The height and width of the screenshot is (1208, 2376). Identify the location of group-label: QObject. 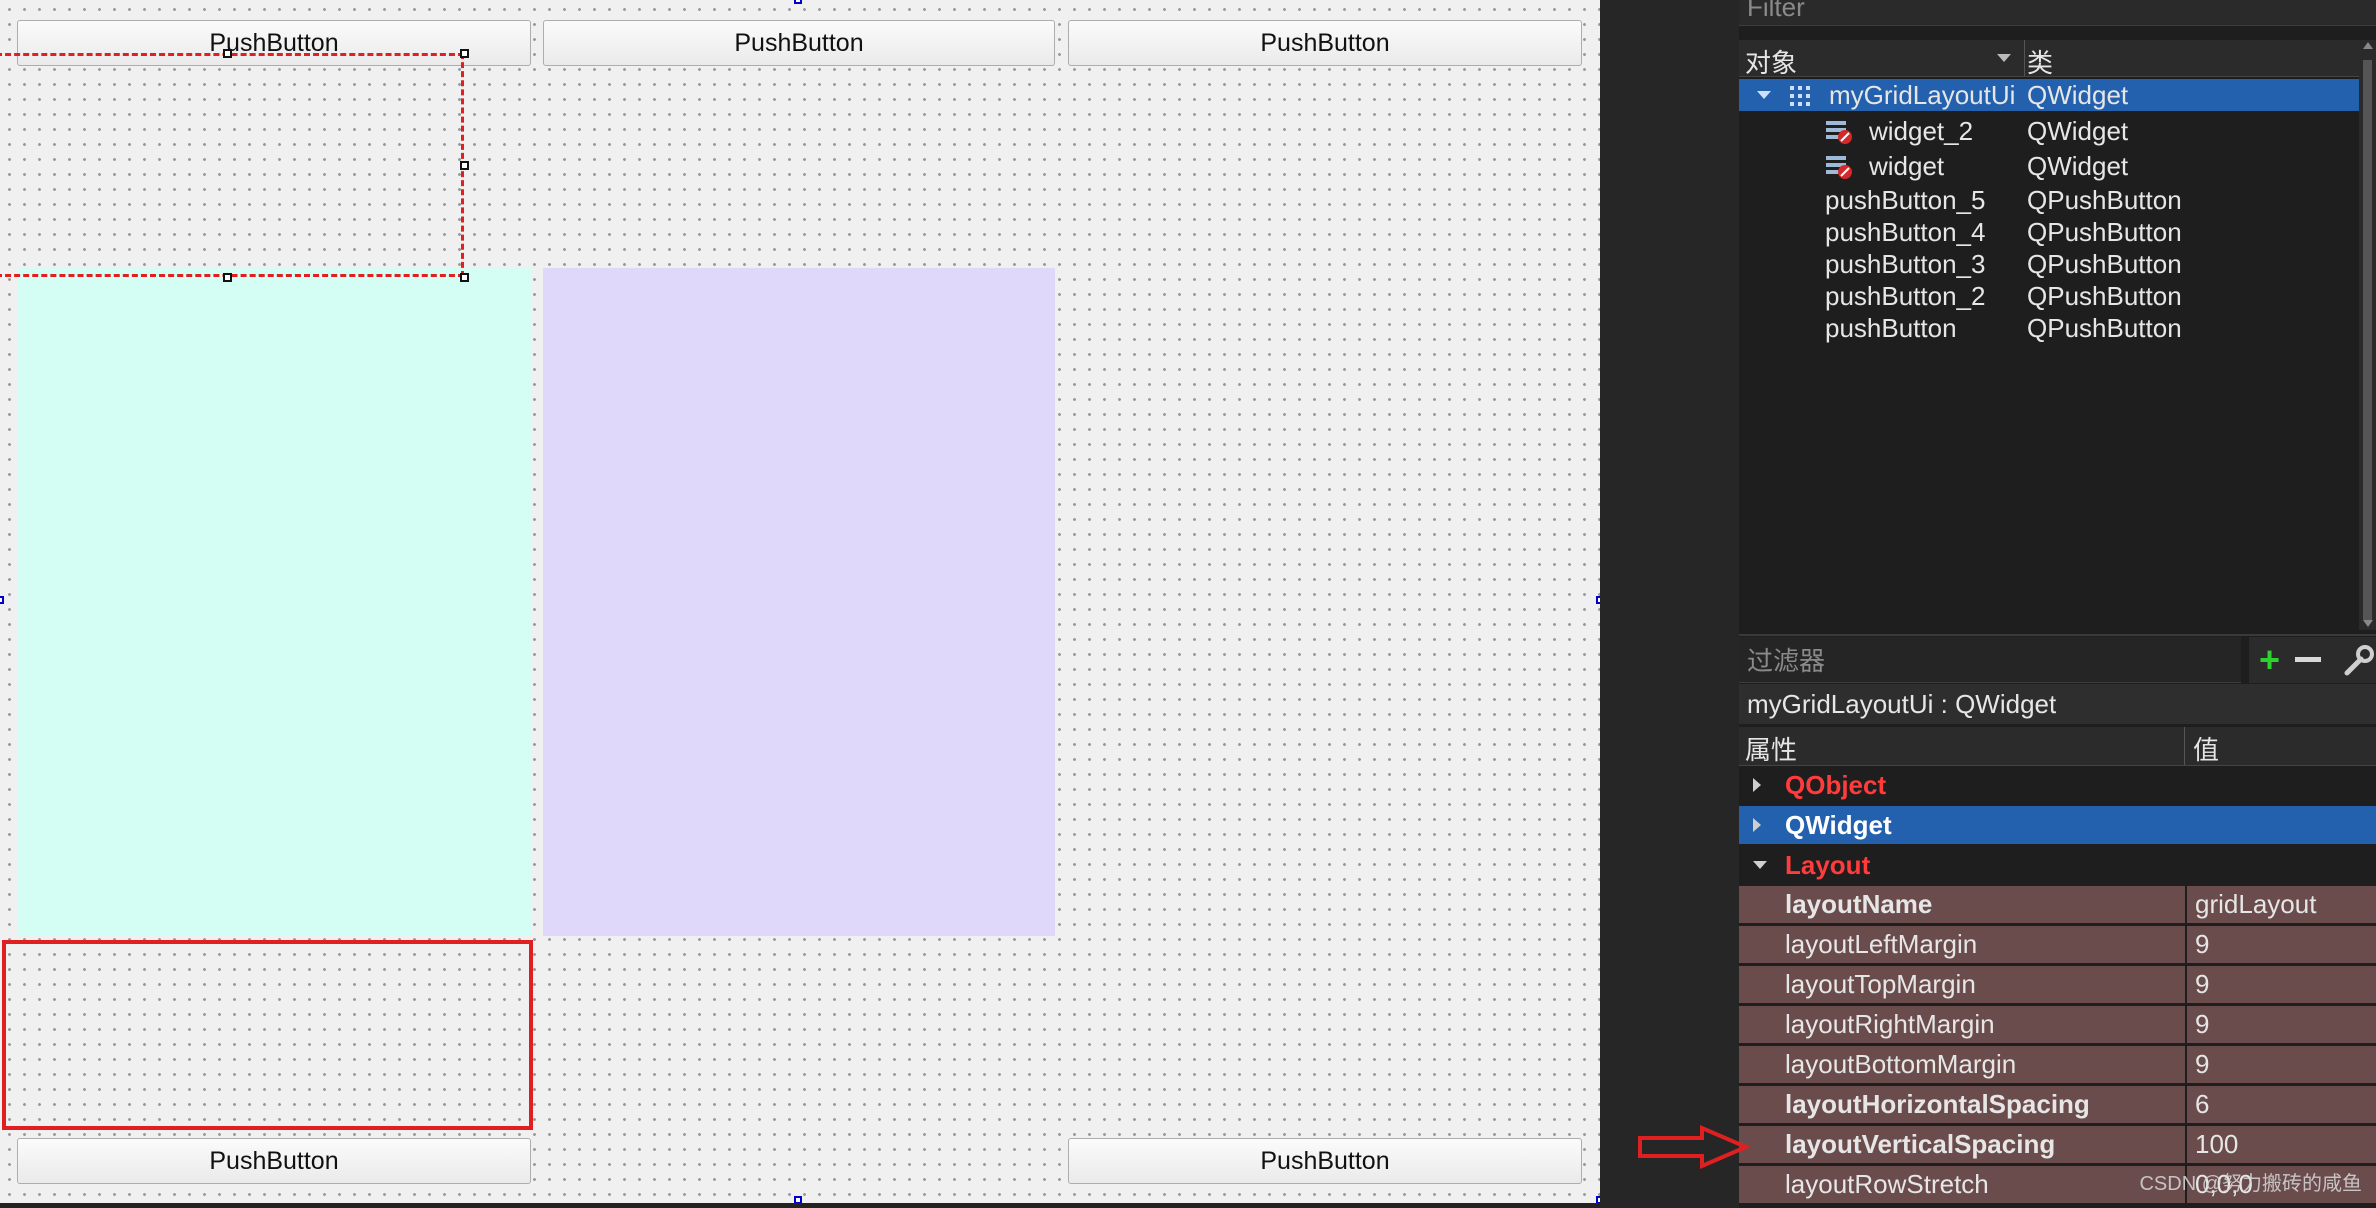
(1836, 784).